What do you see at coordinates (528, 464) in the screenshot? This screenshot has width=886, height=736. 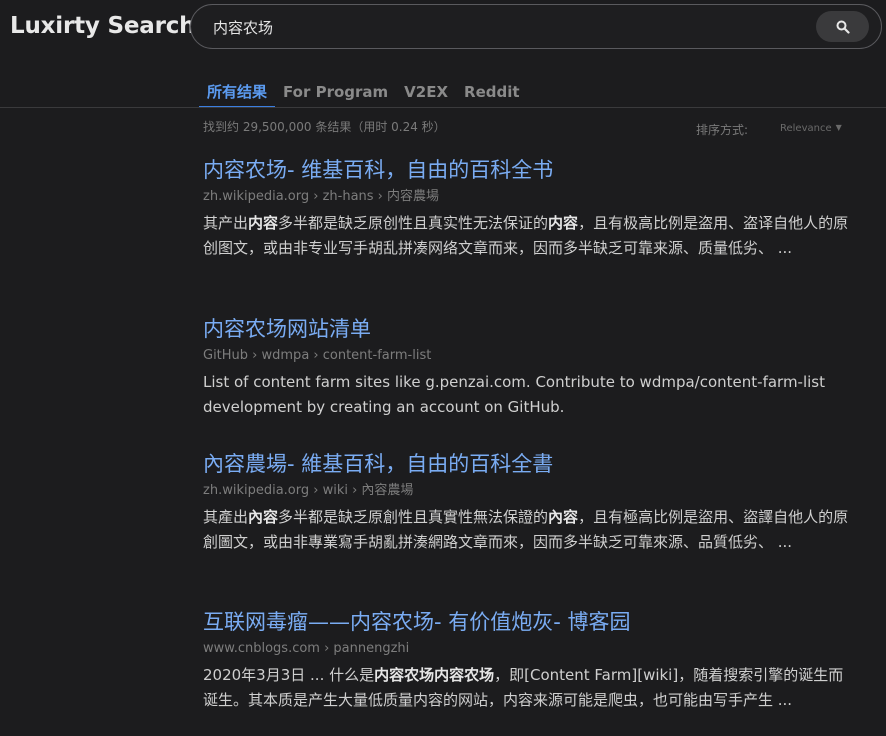 I see `result-title-link: 內容農場- 維基百科，自由的百科全書` at bounding box center [528, 464].